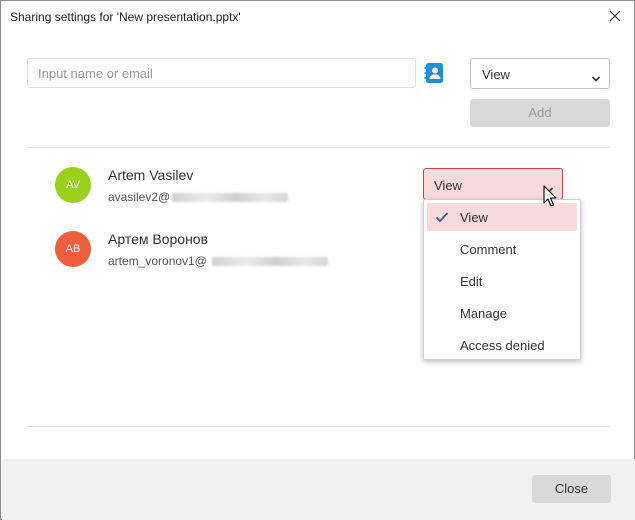 The width and height of the screenshot is (635, 520). I want to click on menu-item-label: Comment, so click(488, 249).